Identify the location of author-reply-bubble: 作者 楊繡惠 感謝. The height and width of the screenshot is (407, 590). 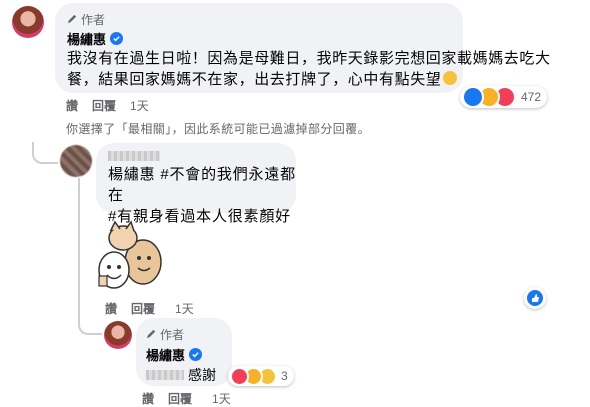
(184, 352).